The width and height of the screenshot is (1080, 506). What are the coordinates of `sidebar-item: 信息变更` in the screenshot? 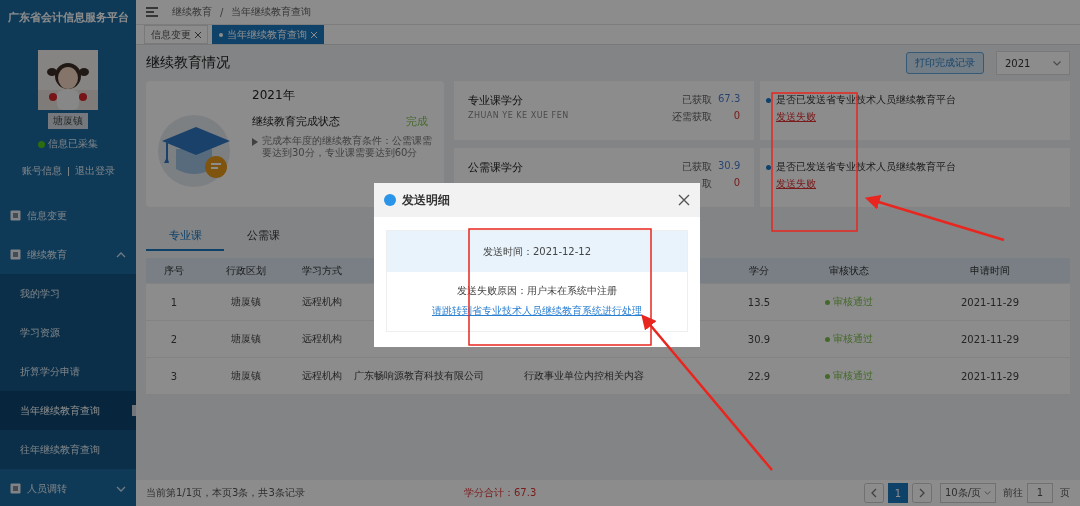 It's located at (68, 215).